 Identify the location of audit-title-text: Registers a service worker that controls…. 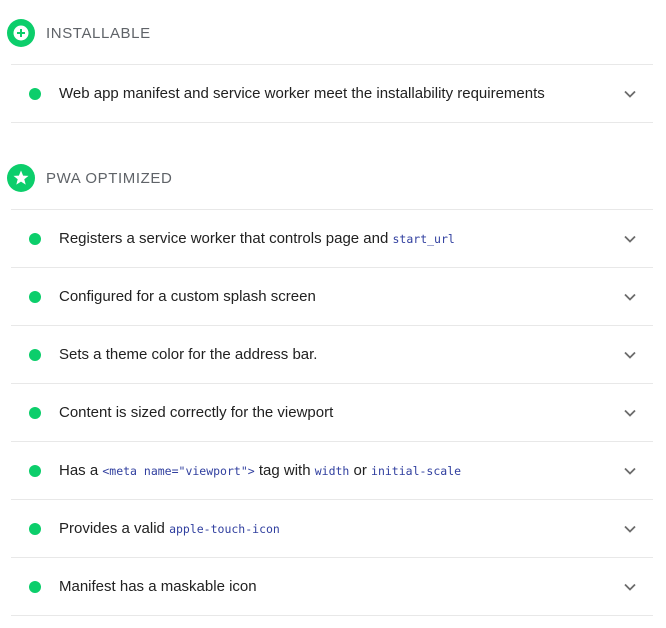
(226, 238).